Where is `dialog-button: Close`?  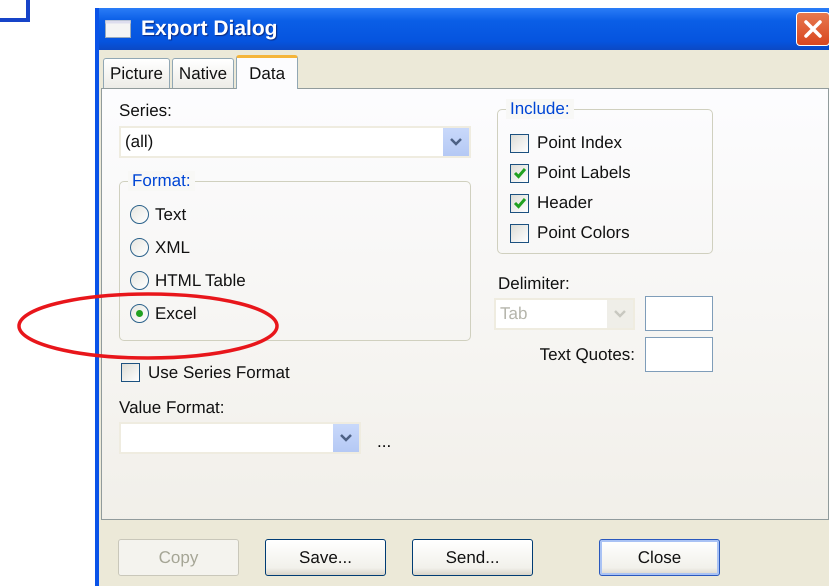 dialog-button: Close is located at coordinates (659, 557).